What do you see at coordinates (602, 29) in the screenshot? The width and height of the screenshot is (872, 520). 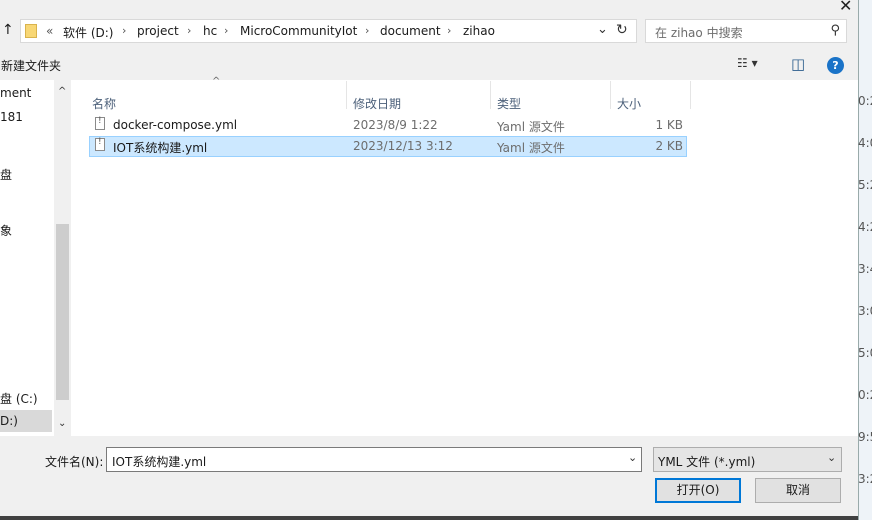 I see `address-dropdown-icon: ⌄` at bounding box center [602, 29].